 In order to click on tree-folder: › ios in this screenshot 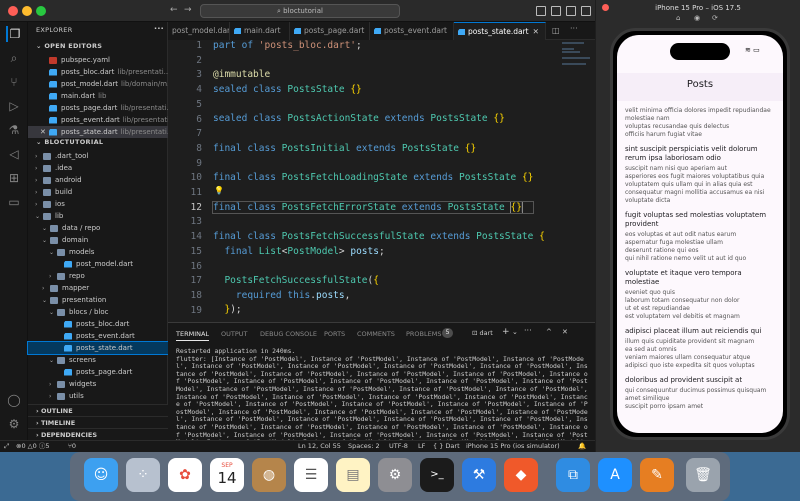, I will do `click(98, 204)`.